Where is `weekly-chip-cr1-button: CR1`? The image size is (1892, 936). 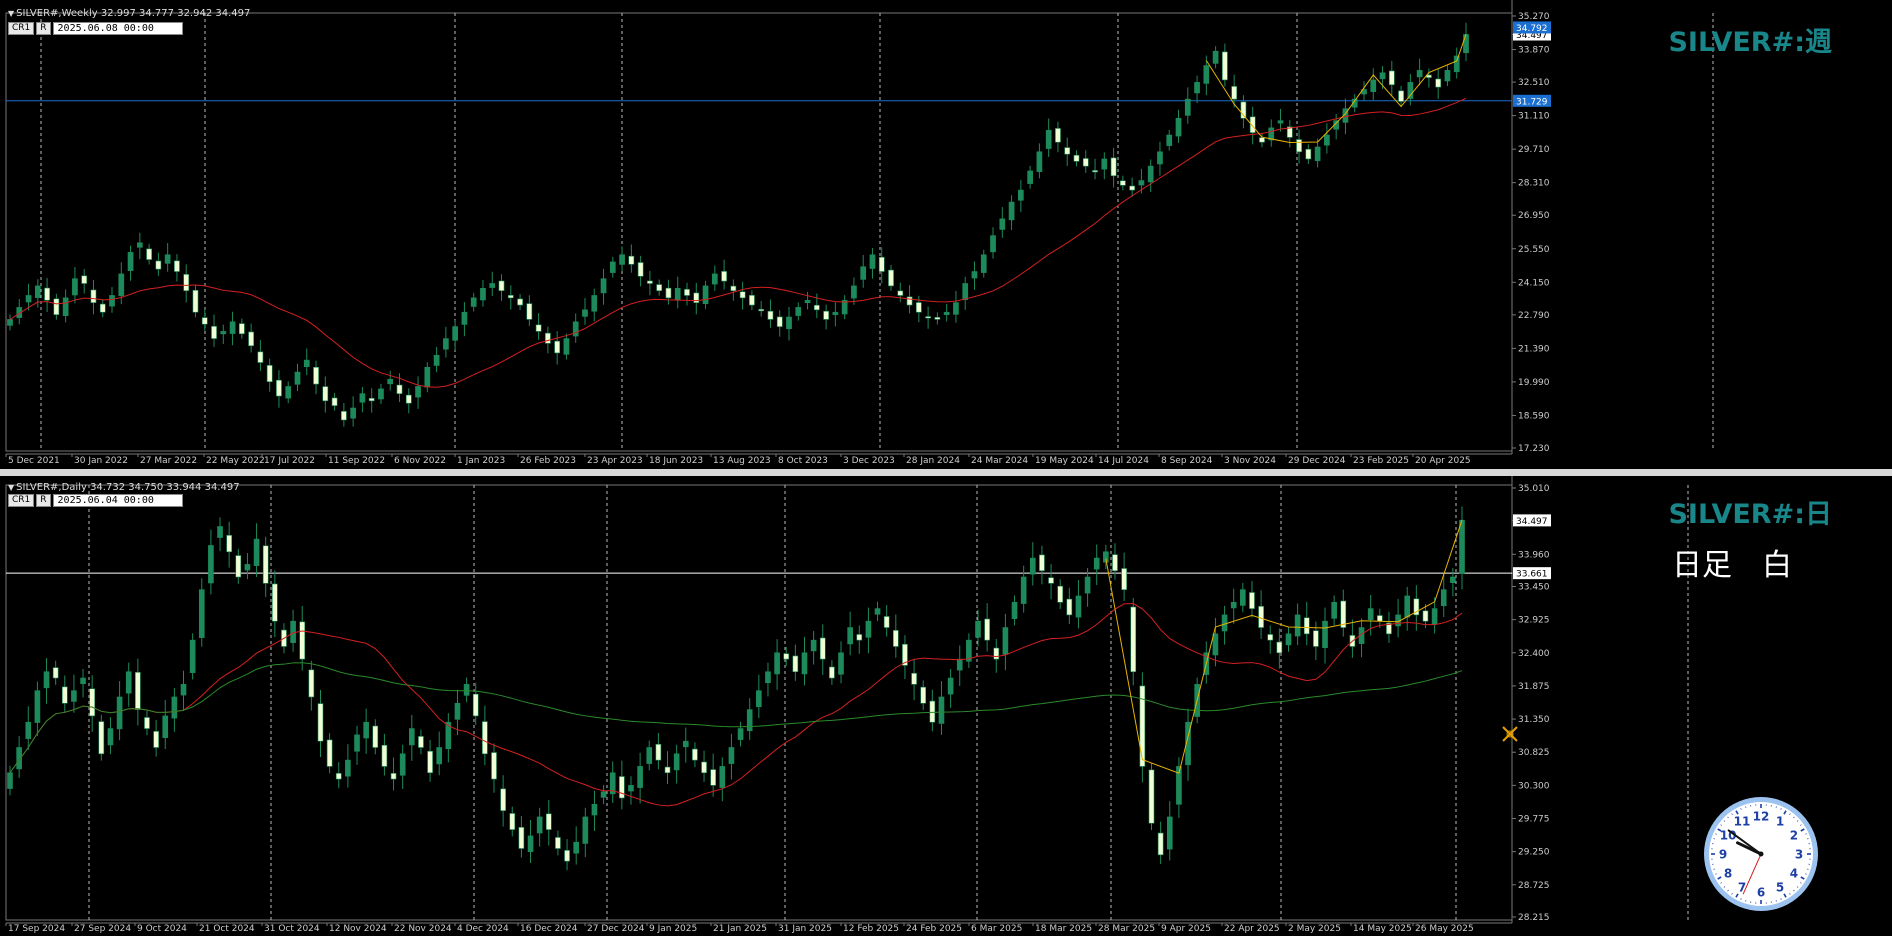 weekly-chip-cr1-button: CR1 is located at coordinates (21, 28).